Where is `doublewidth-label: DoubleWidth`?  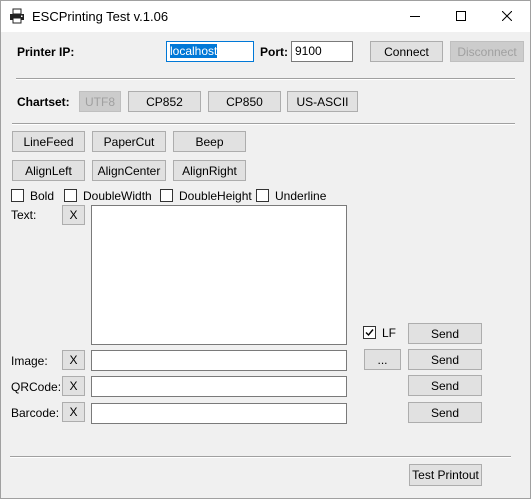
doublewidth-label: DoubleWidth is located at coordinates (117, 196).